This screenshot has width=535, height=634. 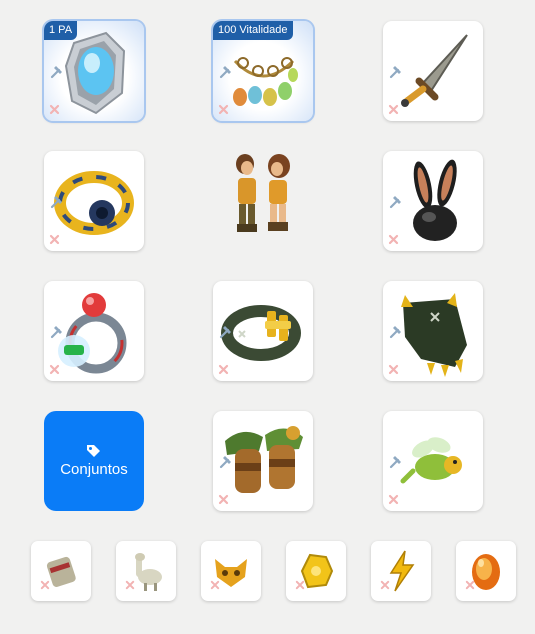 What do you see at coordinates (253, 30) in the screenshot?
I see `vitality-badge: 100 Vitalidade` at bounding box center [253, 30].